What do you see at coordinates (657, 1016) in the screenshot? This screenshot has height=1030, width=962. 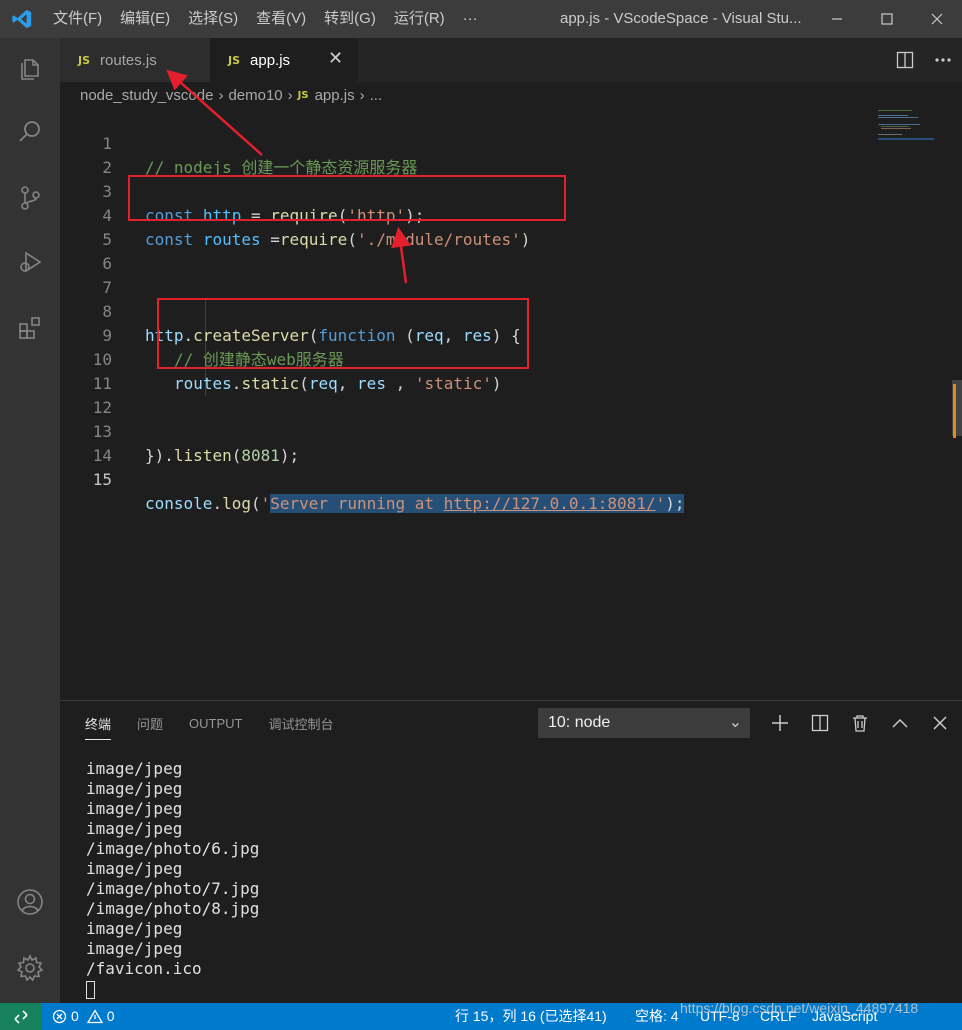 I see `indentation: 空格: 4` at bounding box center [657, 1016].